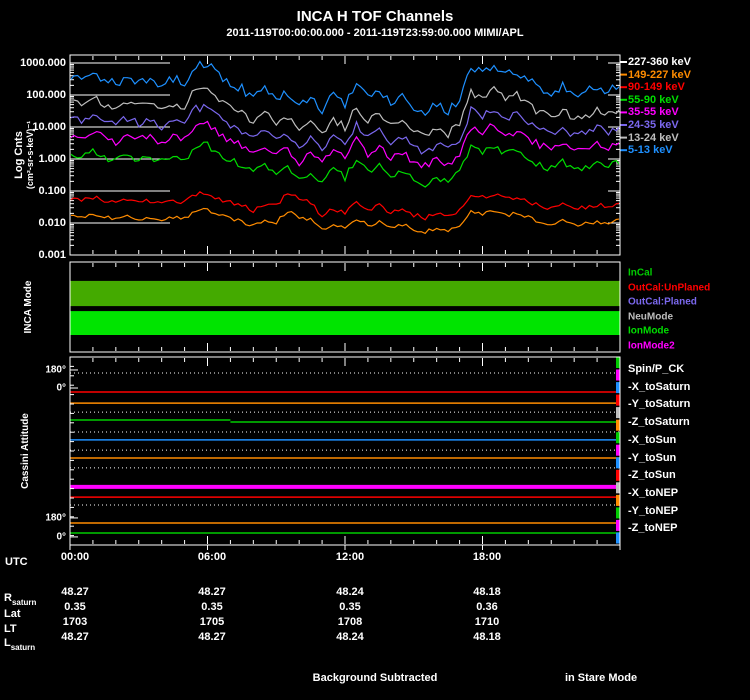 This screenshot has height=700, width=750. What do you see at coordinates (350, 557) in the screenshot?
I see `utc-value: 12:00` at bounding box center [350, 557].